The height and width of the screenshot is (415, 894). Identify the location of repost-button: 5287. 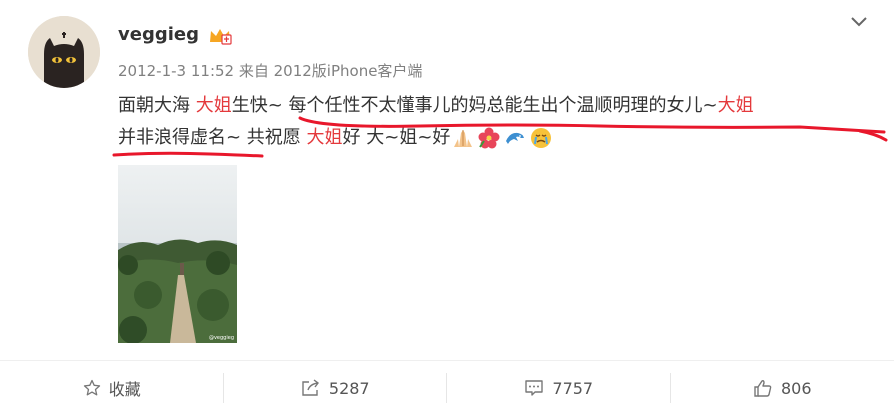
(335, 388).